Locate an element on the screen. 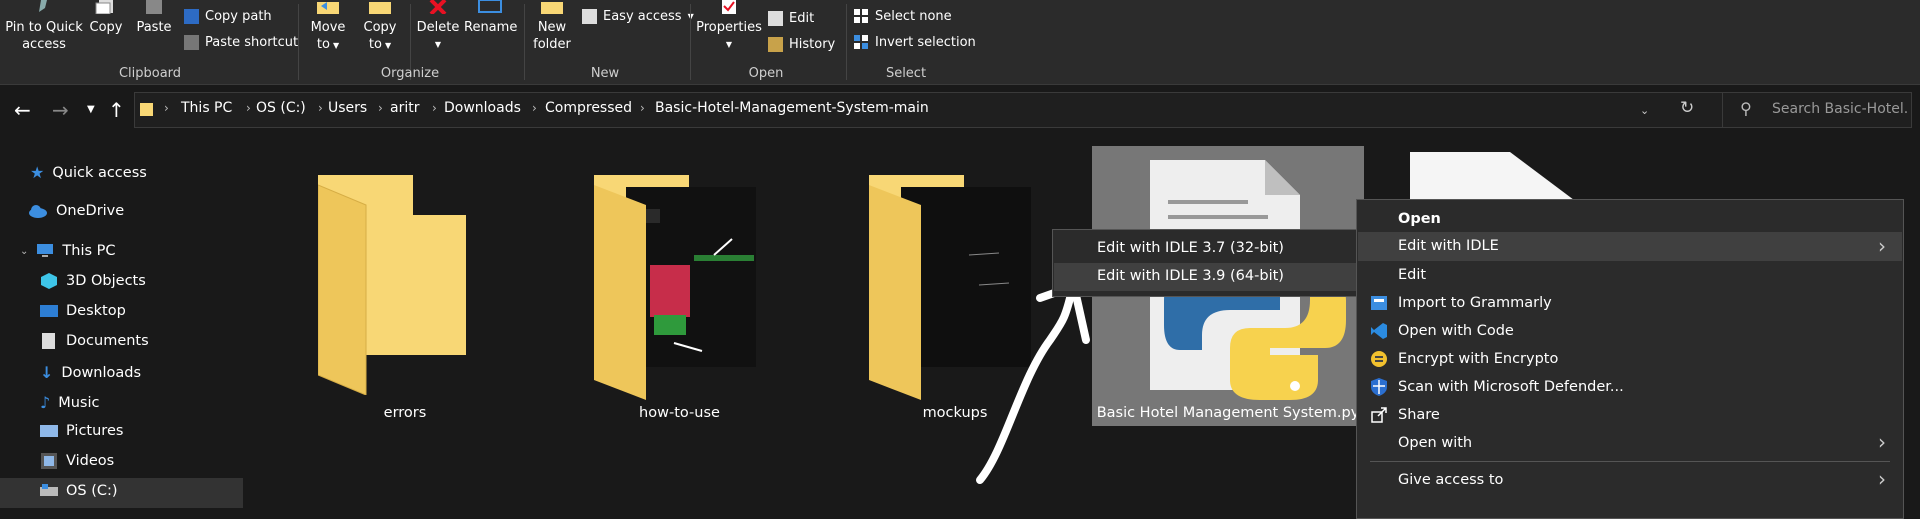 The image size is (1920, 519). copy-path-button: Copy path is located at coordinates (228, 16).